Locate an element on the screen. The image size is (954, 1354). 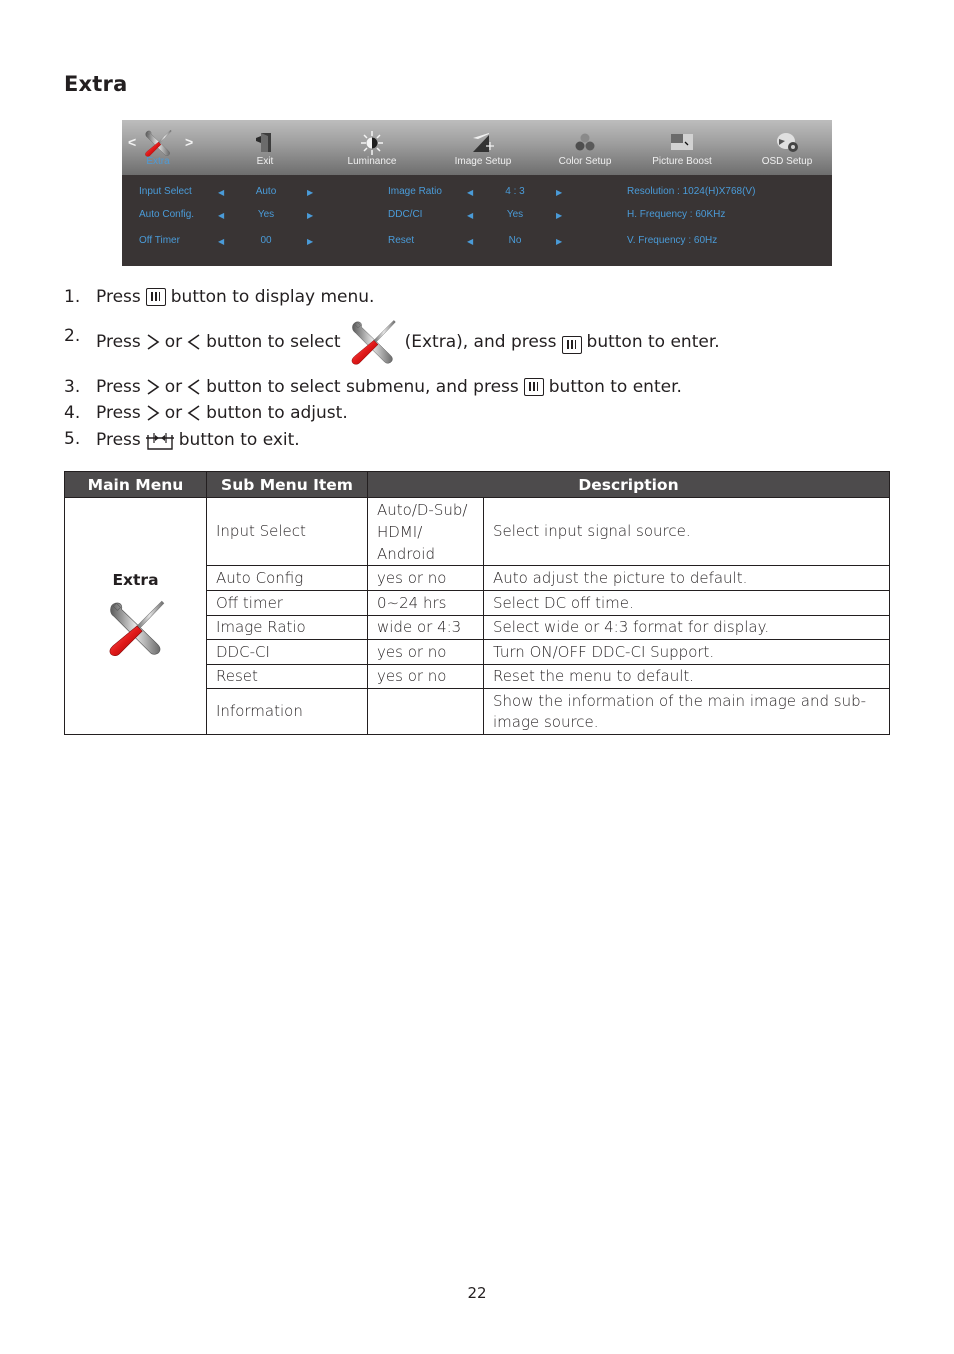
osd-value: No is located at coordinates (515, 240).